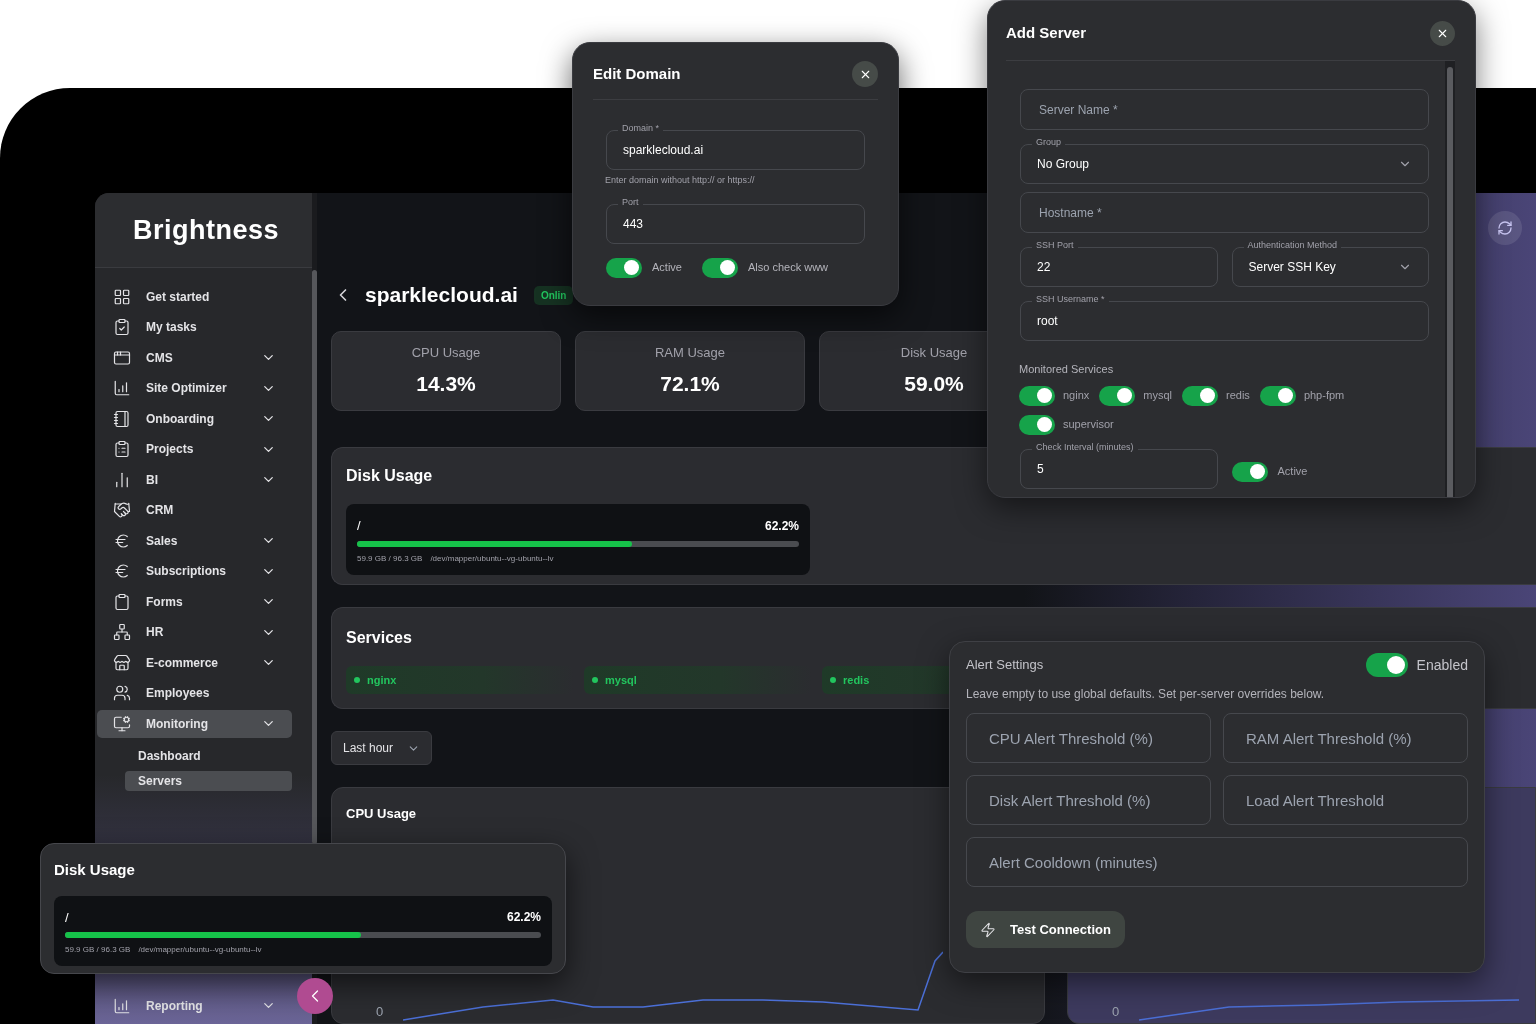 The width and height of the screenshot is (1536, 1024). What do you see at coordinates (1224, 109) in the screenshot?
I see `input-field: Server Name *` at bounding box center [1224, 109].